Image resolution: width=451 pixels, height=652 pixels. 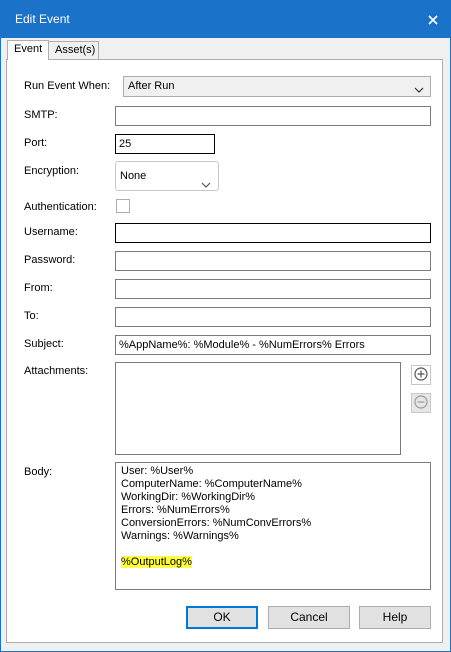 What do you see at coordinates (277, 86) in the screenshot?
I see `run-event-when-select: After Run` at bounding box center [277, 86].